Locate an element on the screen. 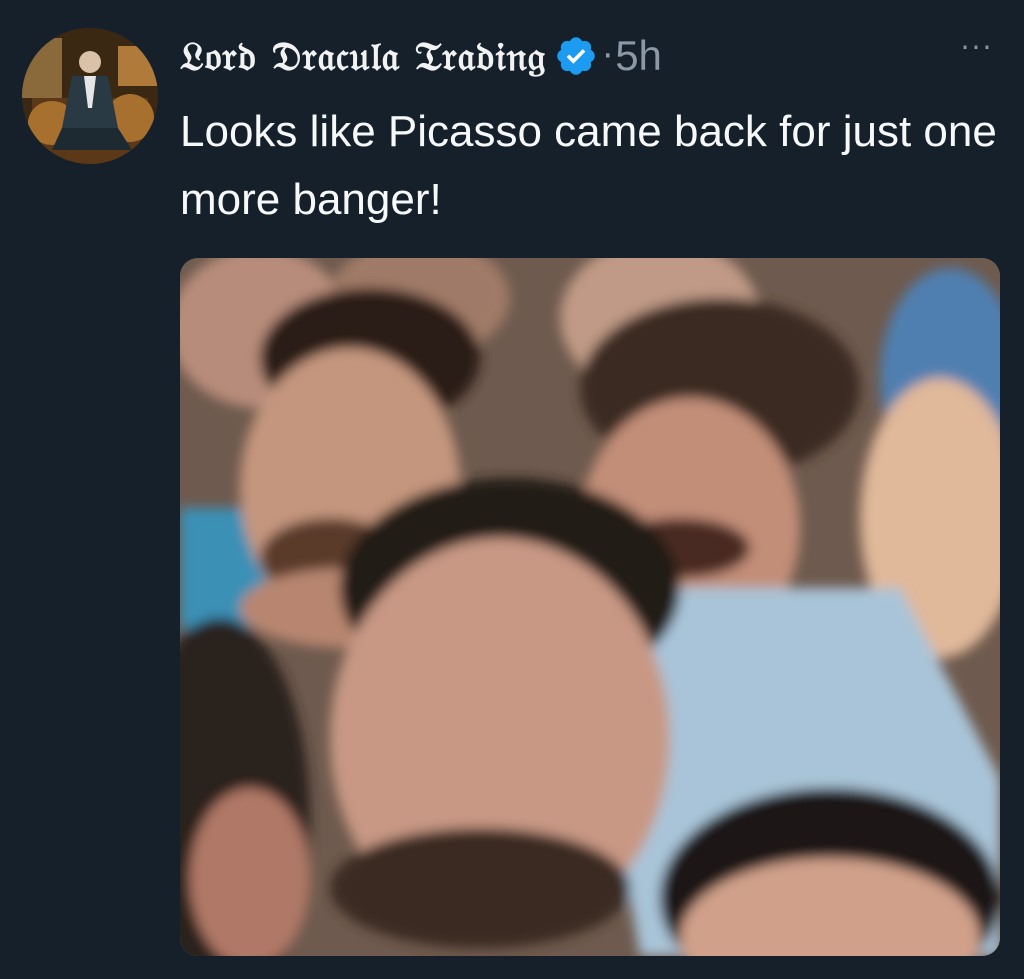  timestamp: 5h is located at coordinates (638, 56).